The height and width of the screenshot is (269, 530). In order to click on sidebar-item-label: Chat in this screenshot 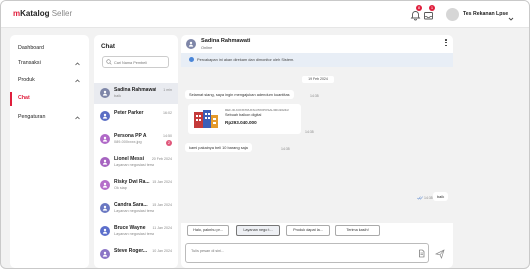, I will do `click(24, 98)`.